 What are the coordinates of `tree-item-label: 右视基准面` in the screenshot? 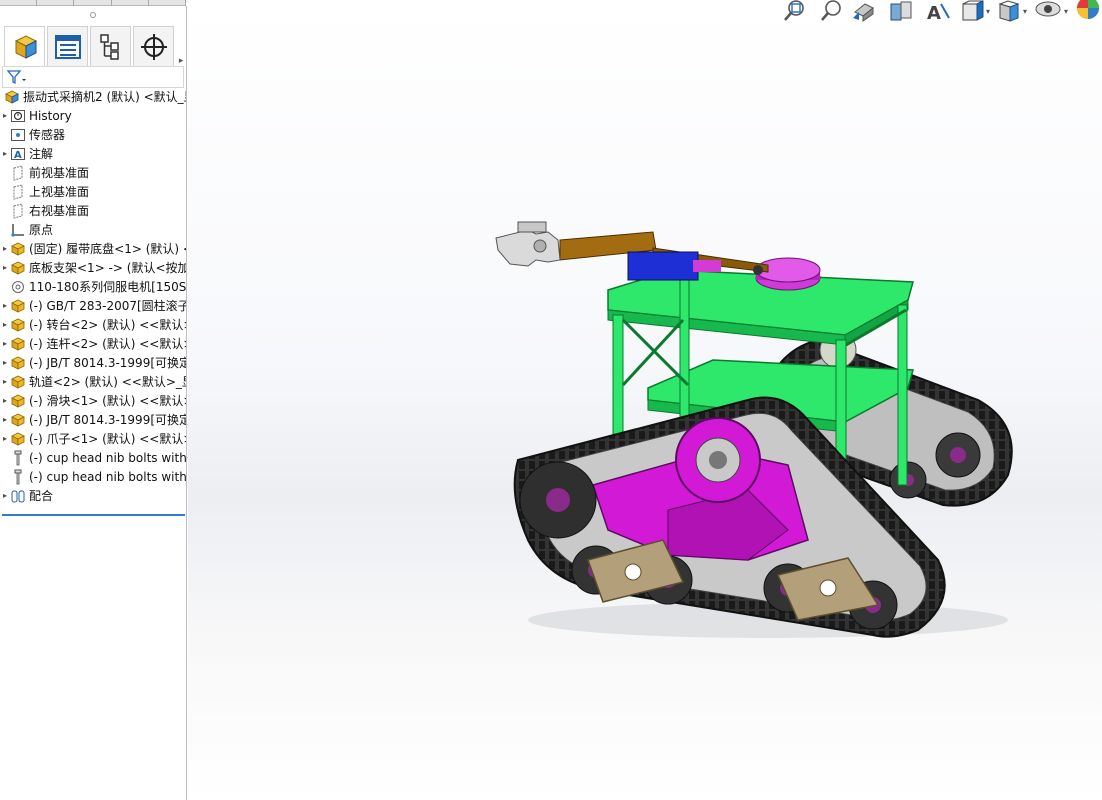 It's located at (59, 211).